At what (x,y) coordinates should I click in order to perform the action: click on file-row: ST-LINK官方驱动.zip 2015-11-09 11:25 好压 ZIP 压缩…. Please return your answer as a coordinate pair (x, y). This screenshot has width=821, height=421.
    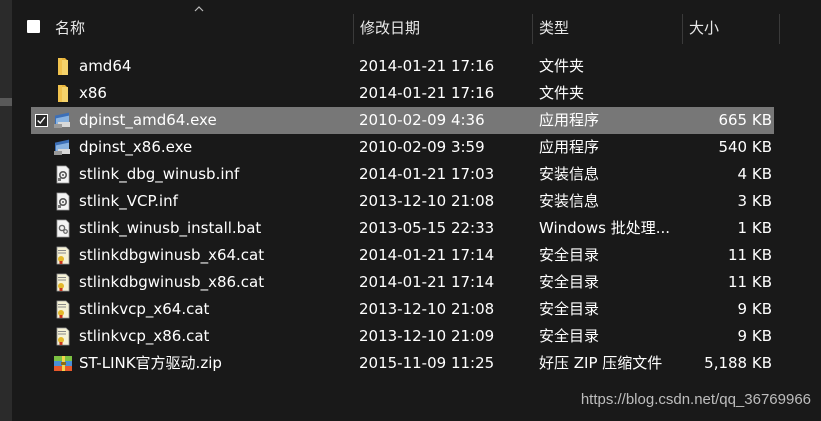
    Looking at the image, I should click on (402, 363).